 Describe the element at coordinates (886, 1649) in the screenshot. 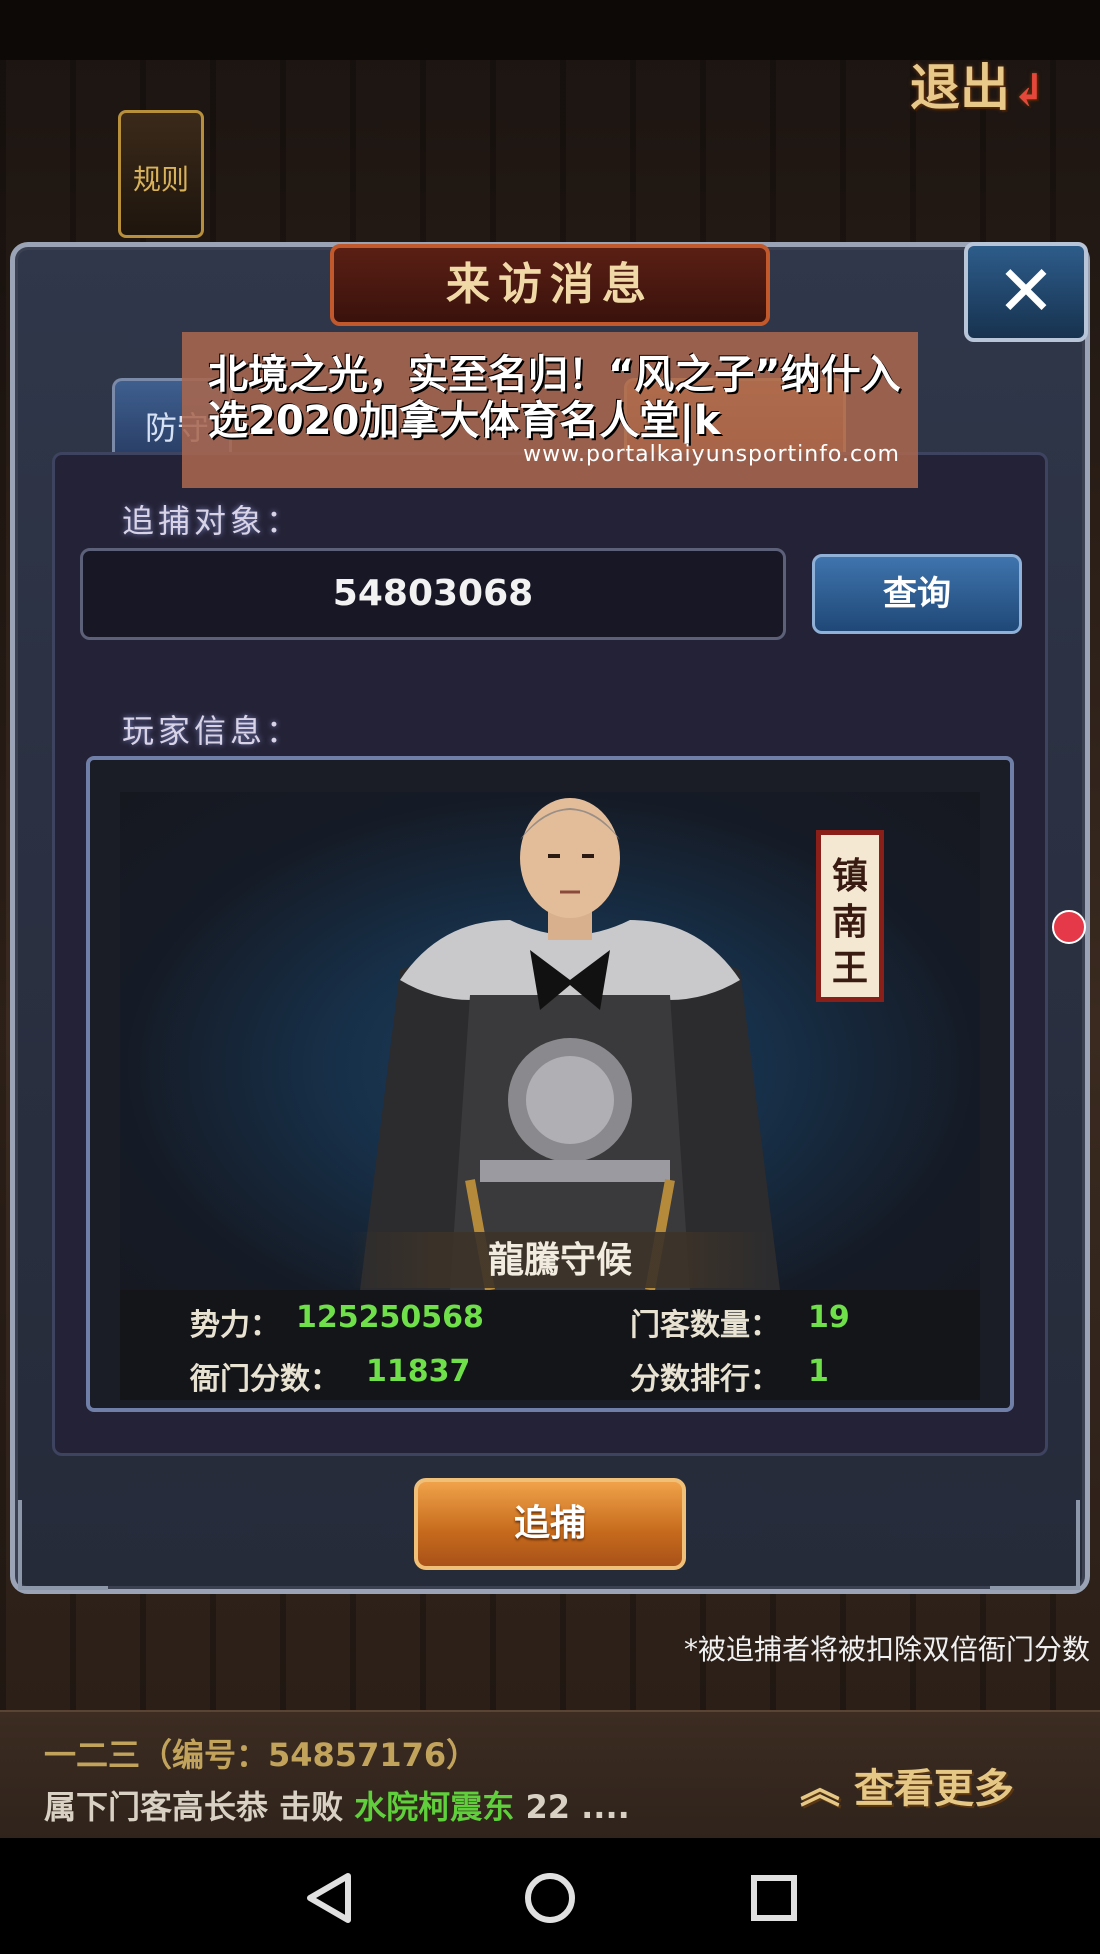

I see `arrest-note: *被追捕者将被扣除双倍衙门分数` at that location.